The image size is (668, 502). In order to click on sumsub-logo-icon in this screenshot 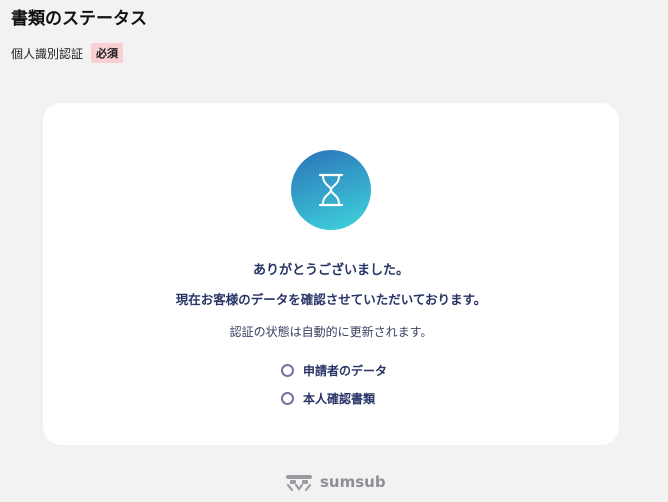, I will do `click(299, 483)`.